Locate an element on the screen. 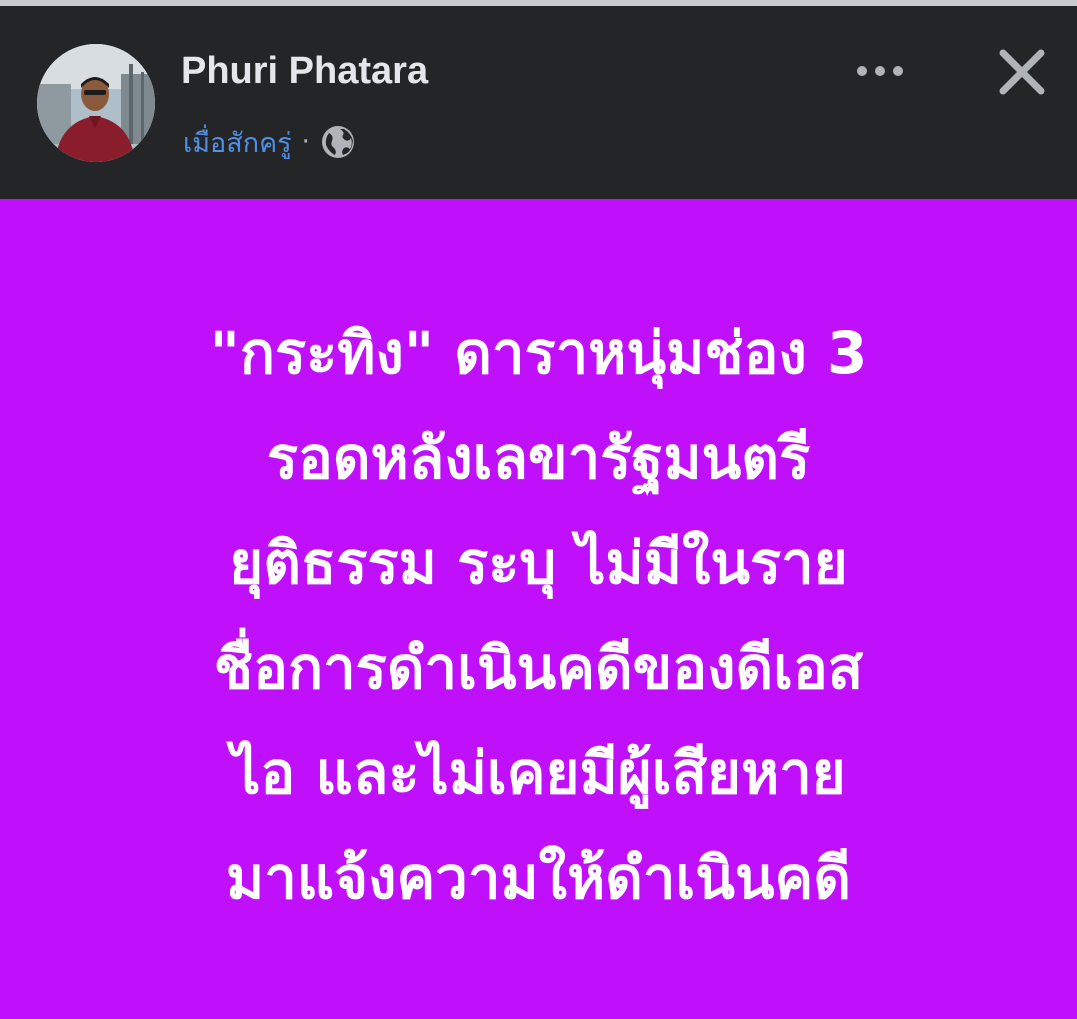 The width and height of the screenshot is (1077, 1019). avatar is located at coordinates (96, 103).